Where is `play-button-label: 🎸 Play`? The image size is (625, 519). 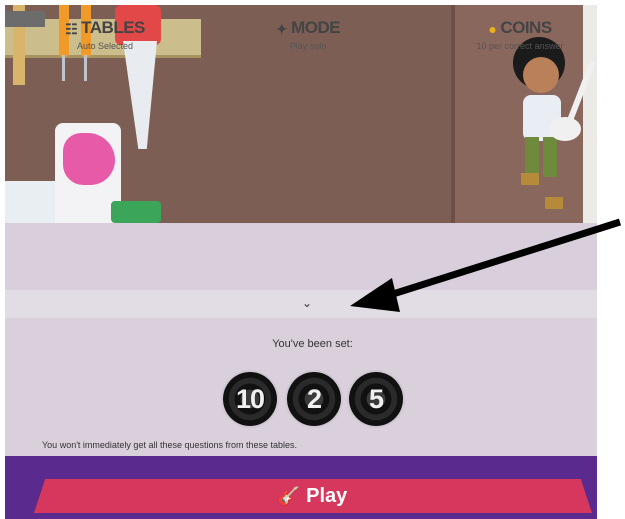
play-button-label: 🎸 Play is located at coordinates (312, 496).